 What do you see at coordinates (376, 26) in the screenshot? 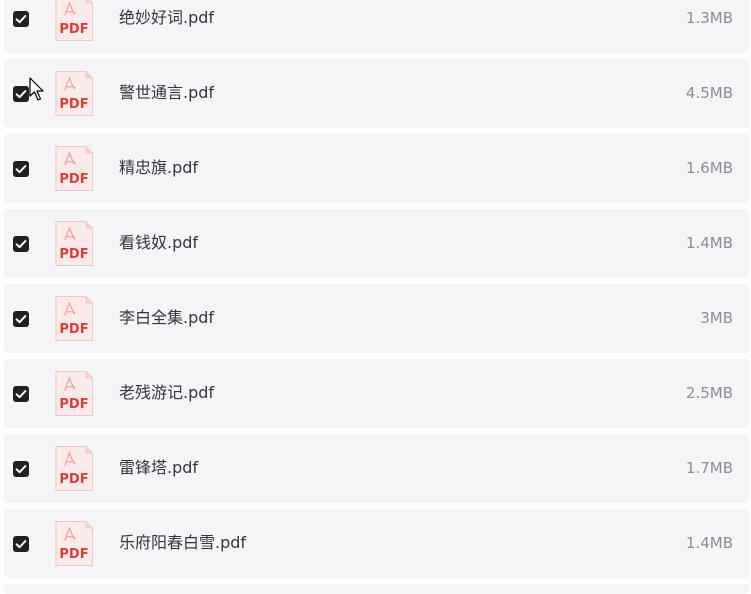
I see `file-row: PDF 绝妙好词.pdf 1.3MB` at bounding box center [376, 26].